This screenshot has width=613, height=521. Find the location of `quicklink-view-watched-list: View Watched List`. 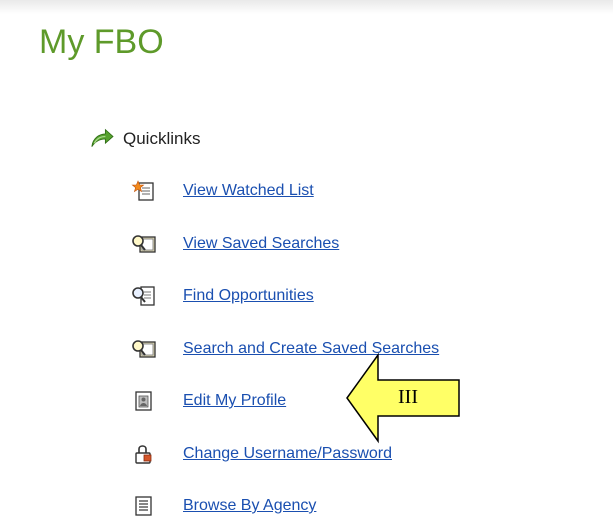

quicklink-view-watched-list: View Watched List is located at coordinates (285, 191).